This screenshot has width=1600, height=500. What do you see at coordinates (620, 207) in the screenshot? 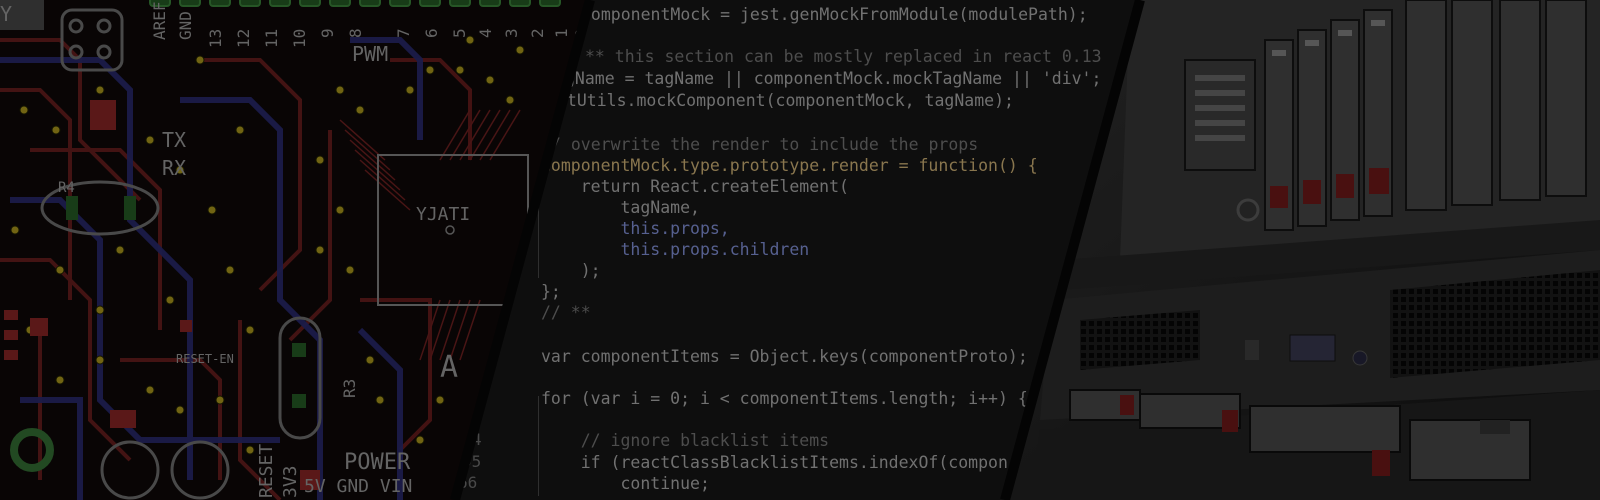
I see `code-line: tagName,` at bounding box center [620, 207].